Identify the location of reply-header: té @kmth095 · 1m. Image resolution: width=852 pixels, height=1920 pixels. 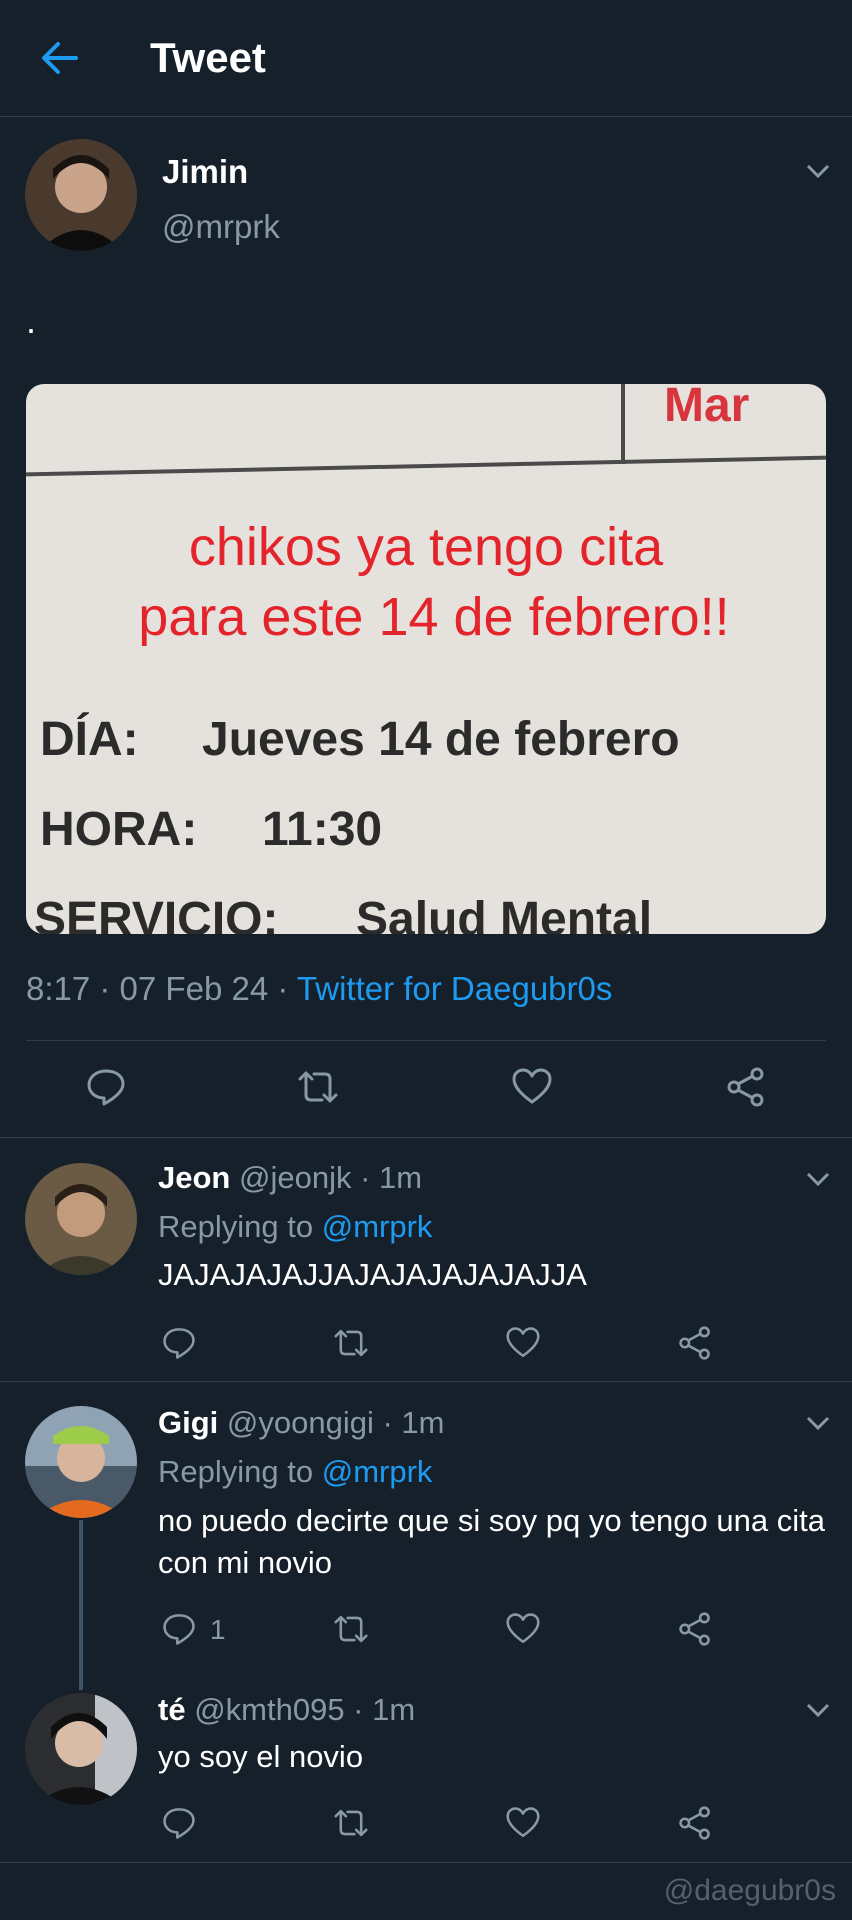
(286, 1710).